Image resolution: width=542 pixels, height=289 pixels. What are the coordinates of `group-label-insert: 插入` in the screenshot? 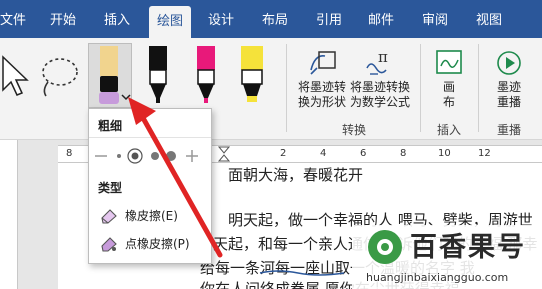 It's located at (449, 130).